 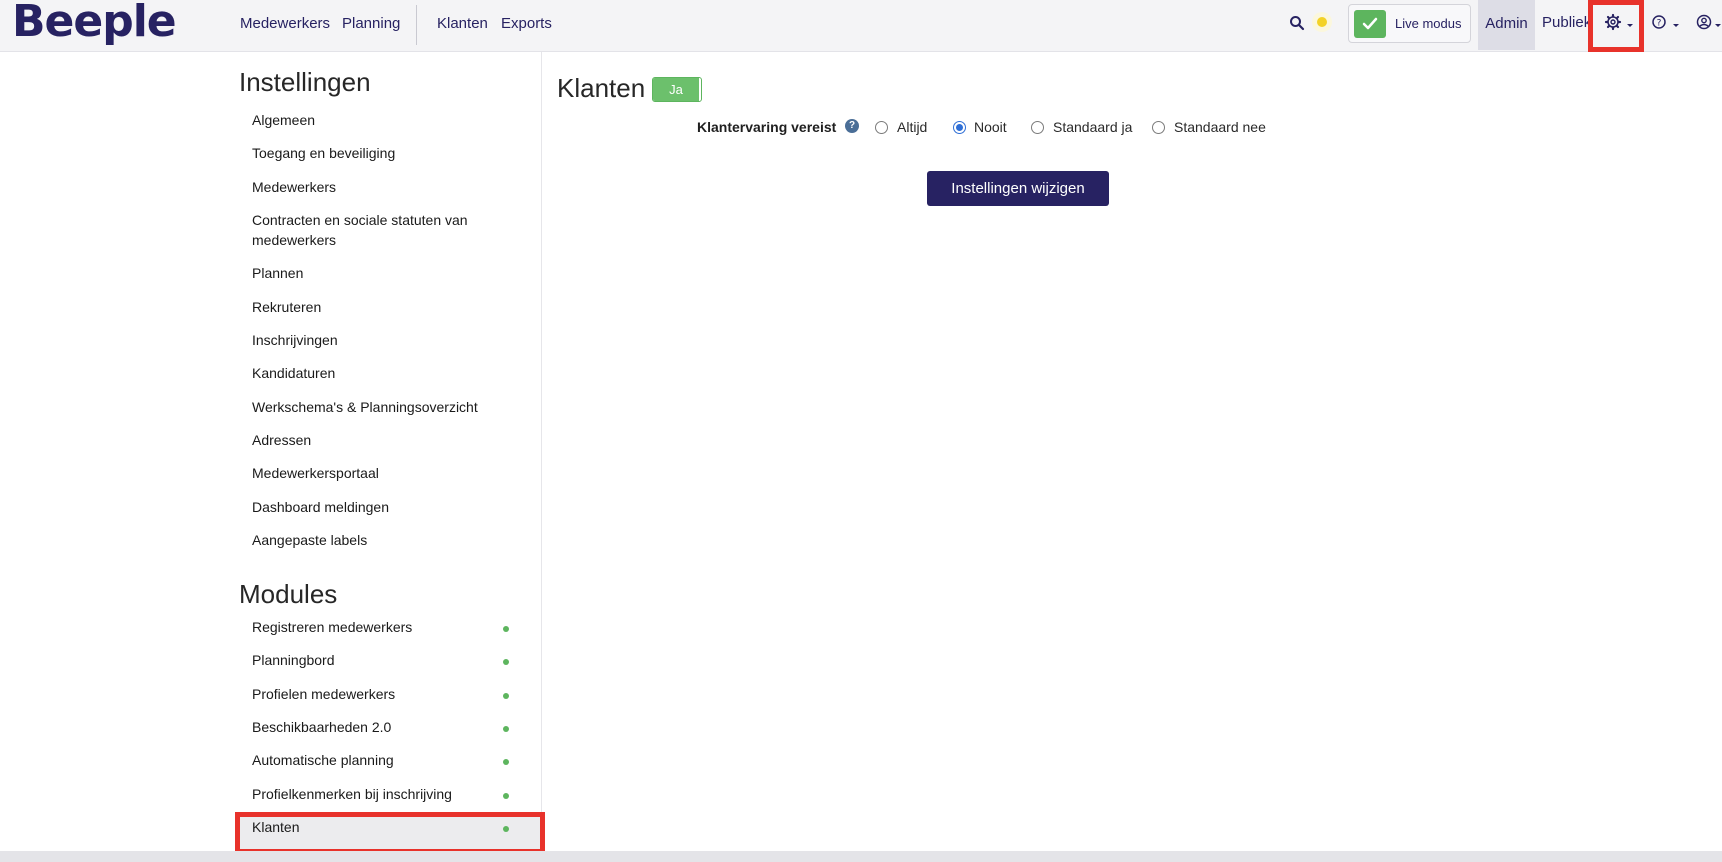 I want to click on sidebar-item-algemeen: Algemeen, so click(x=392, y=120).